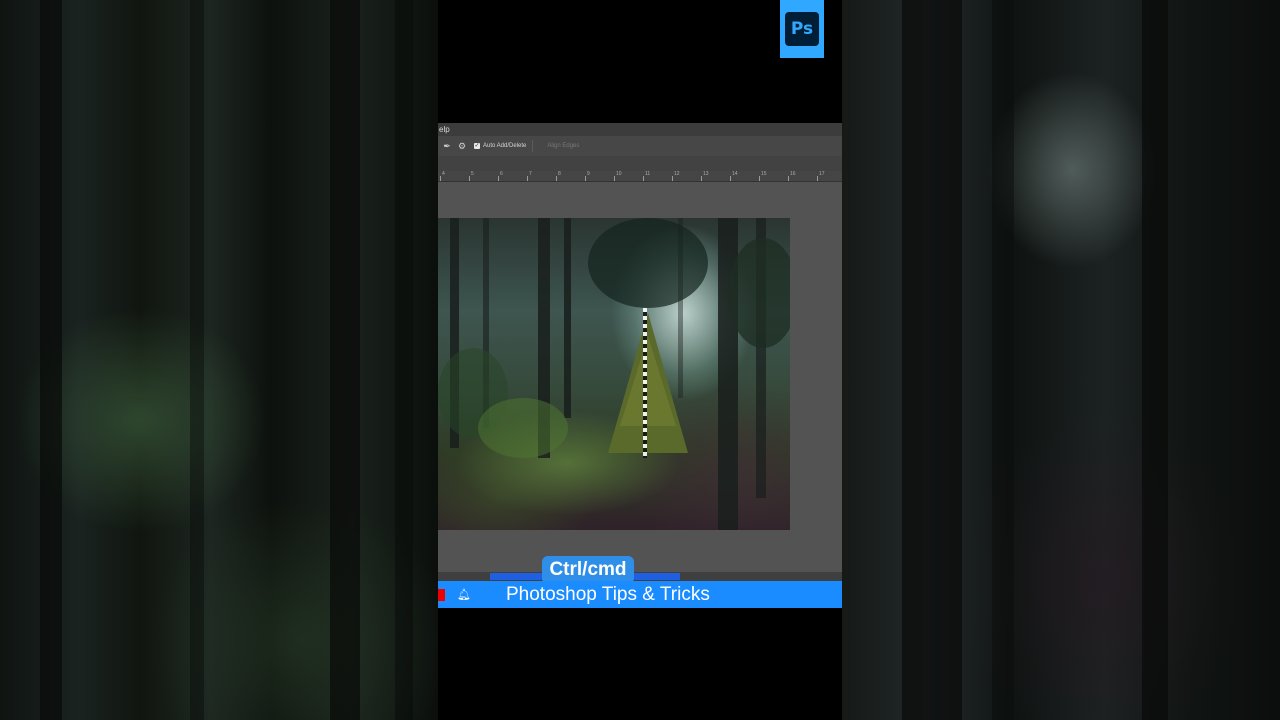 This screenshot has width=1280, height=720. What do you see at coordinates (822, 174) in the screenshot?
I see `ruler-tick-label: 17` at bounding box center [822, 174].